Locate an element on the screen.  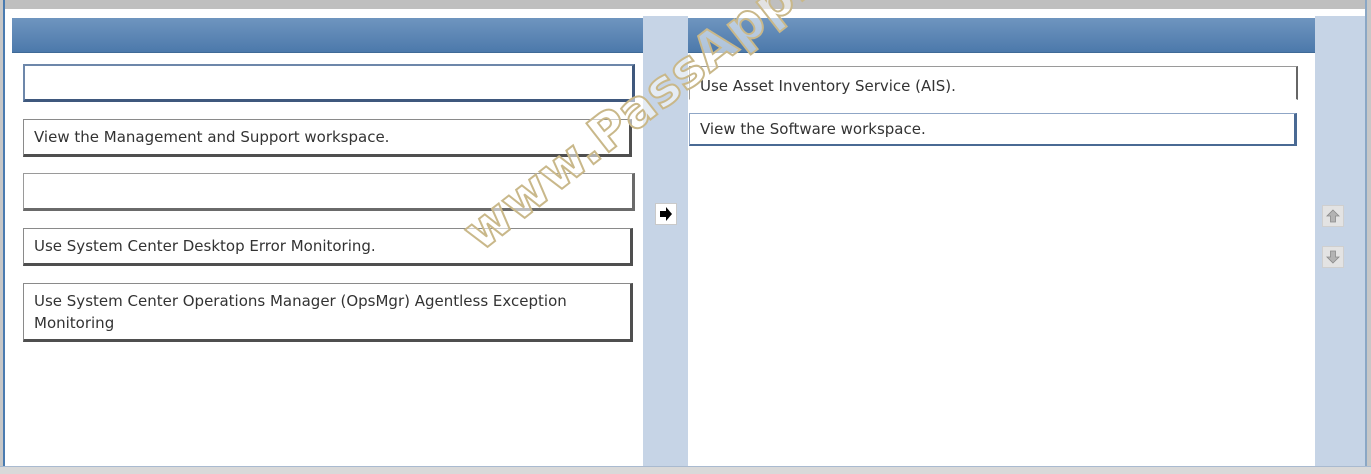
arrow-down-icon is located at coordinates (1333, 257).